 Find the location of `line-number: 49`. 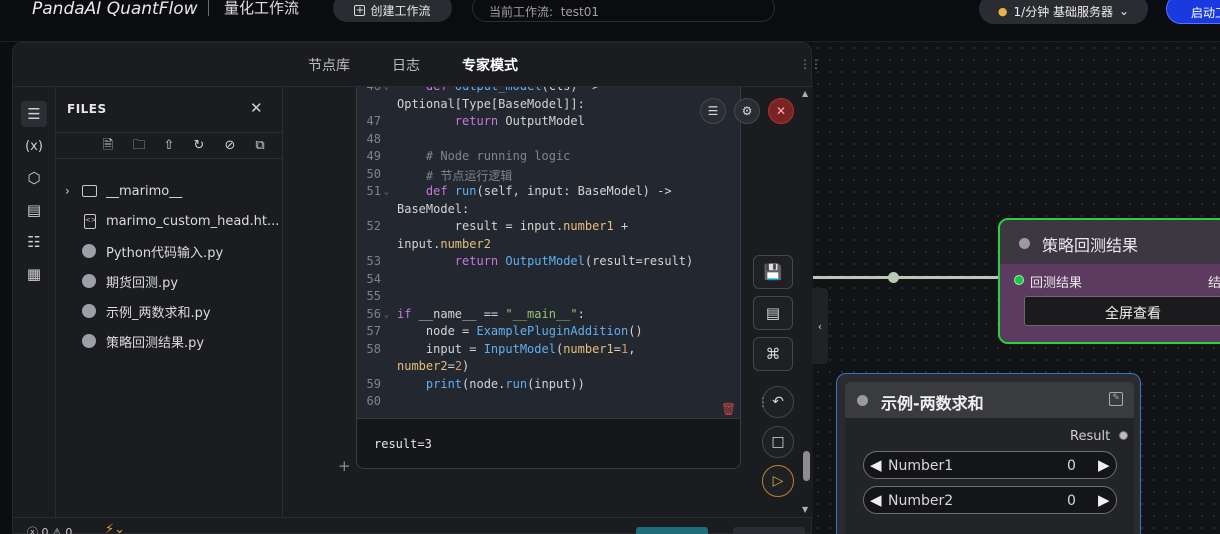

line-number: 49 is located at coordinates (373, 156).